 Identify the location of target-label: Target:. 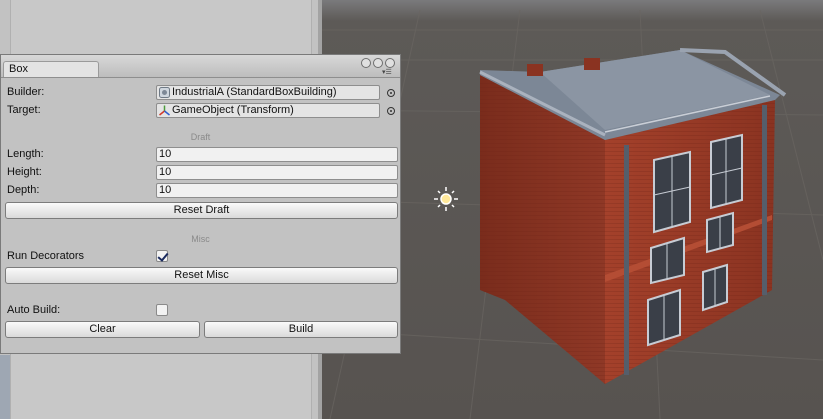
(24, 110).